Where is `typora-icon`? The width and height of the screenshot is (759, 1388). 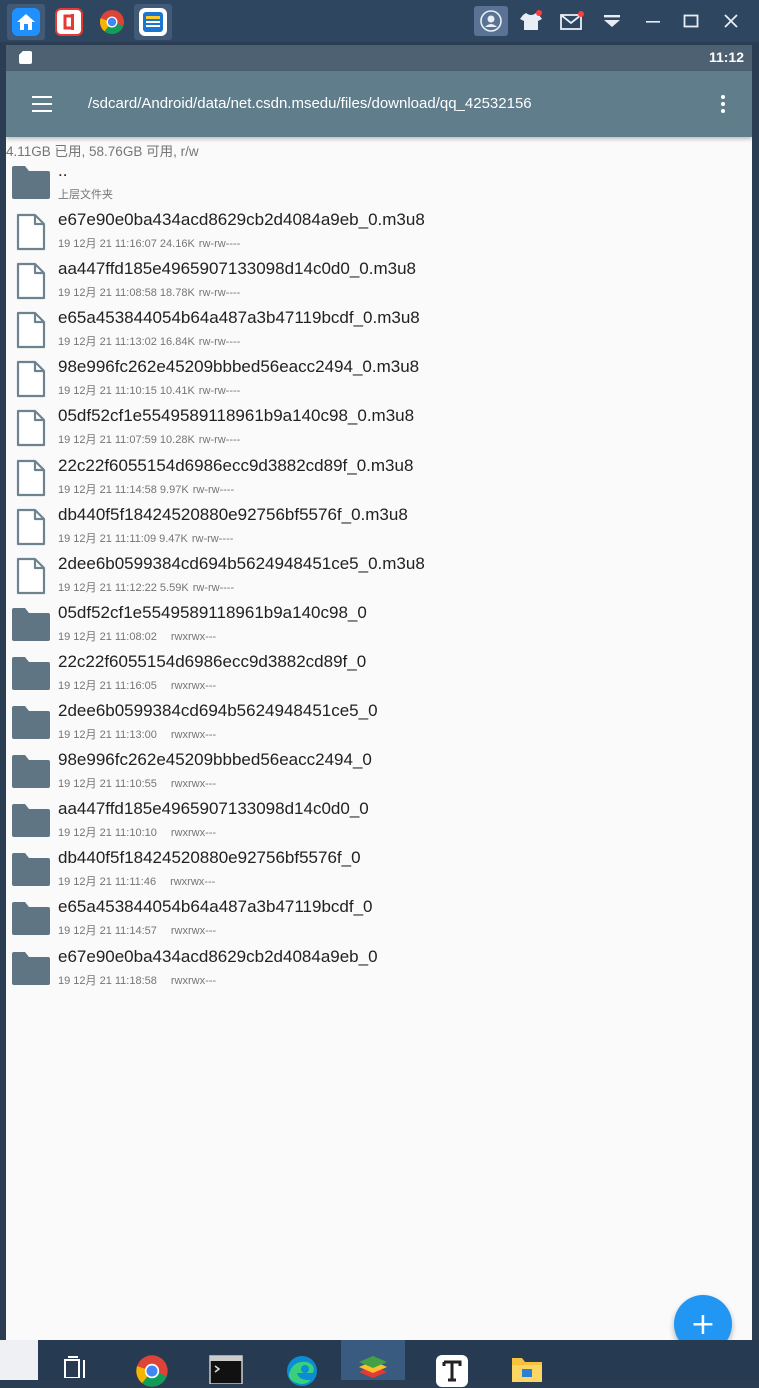 typora-icon is located at coordinates (452, 1363).